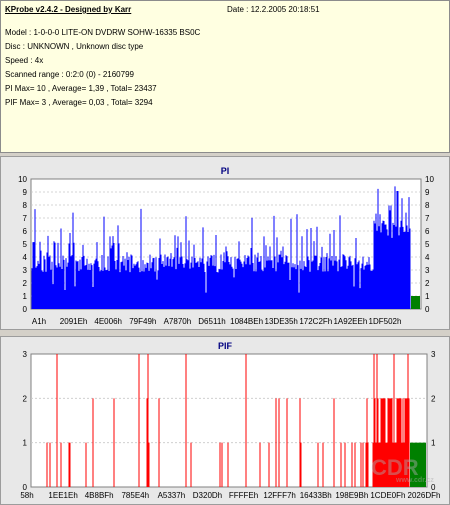  Describe the element at coordinates (25, 296) in the screenshot. I see `pi-y-tick-left: 1` at that location.